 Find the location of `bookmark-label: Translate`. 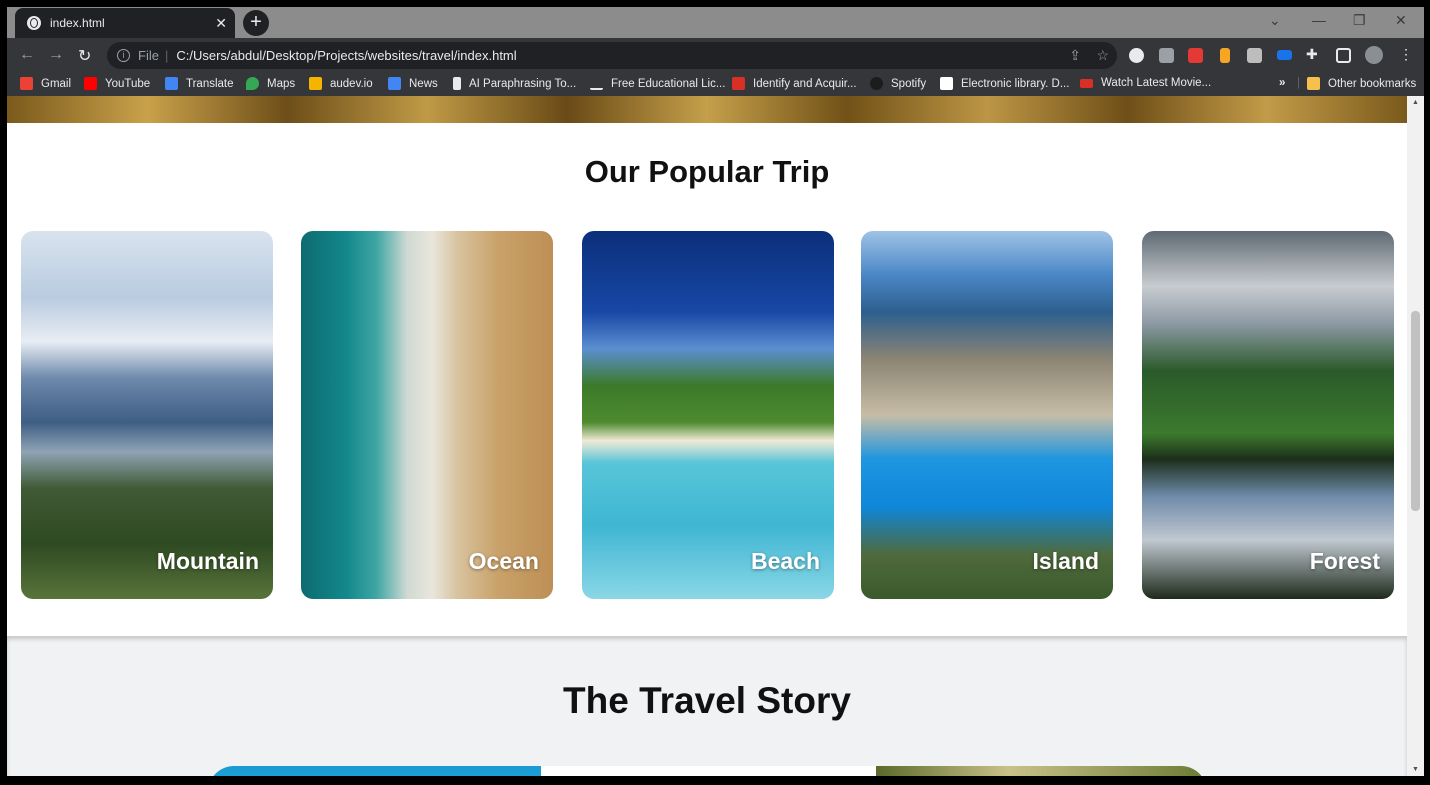

bookmark-label: Translate is located at coordinates (210, 83).